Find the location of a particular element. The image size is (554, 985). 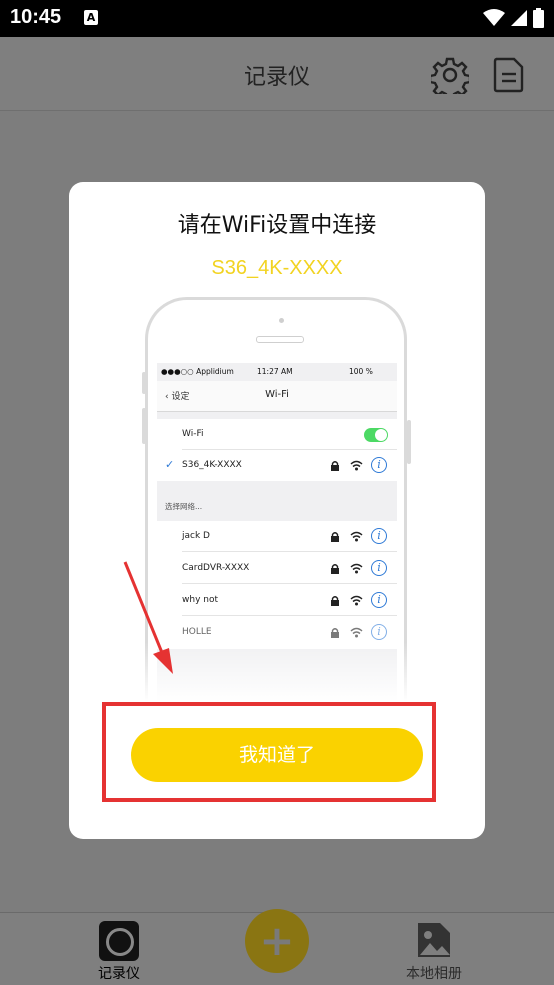

tab-recorder-label: 记录仪 is located at coordinates (119, 973).